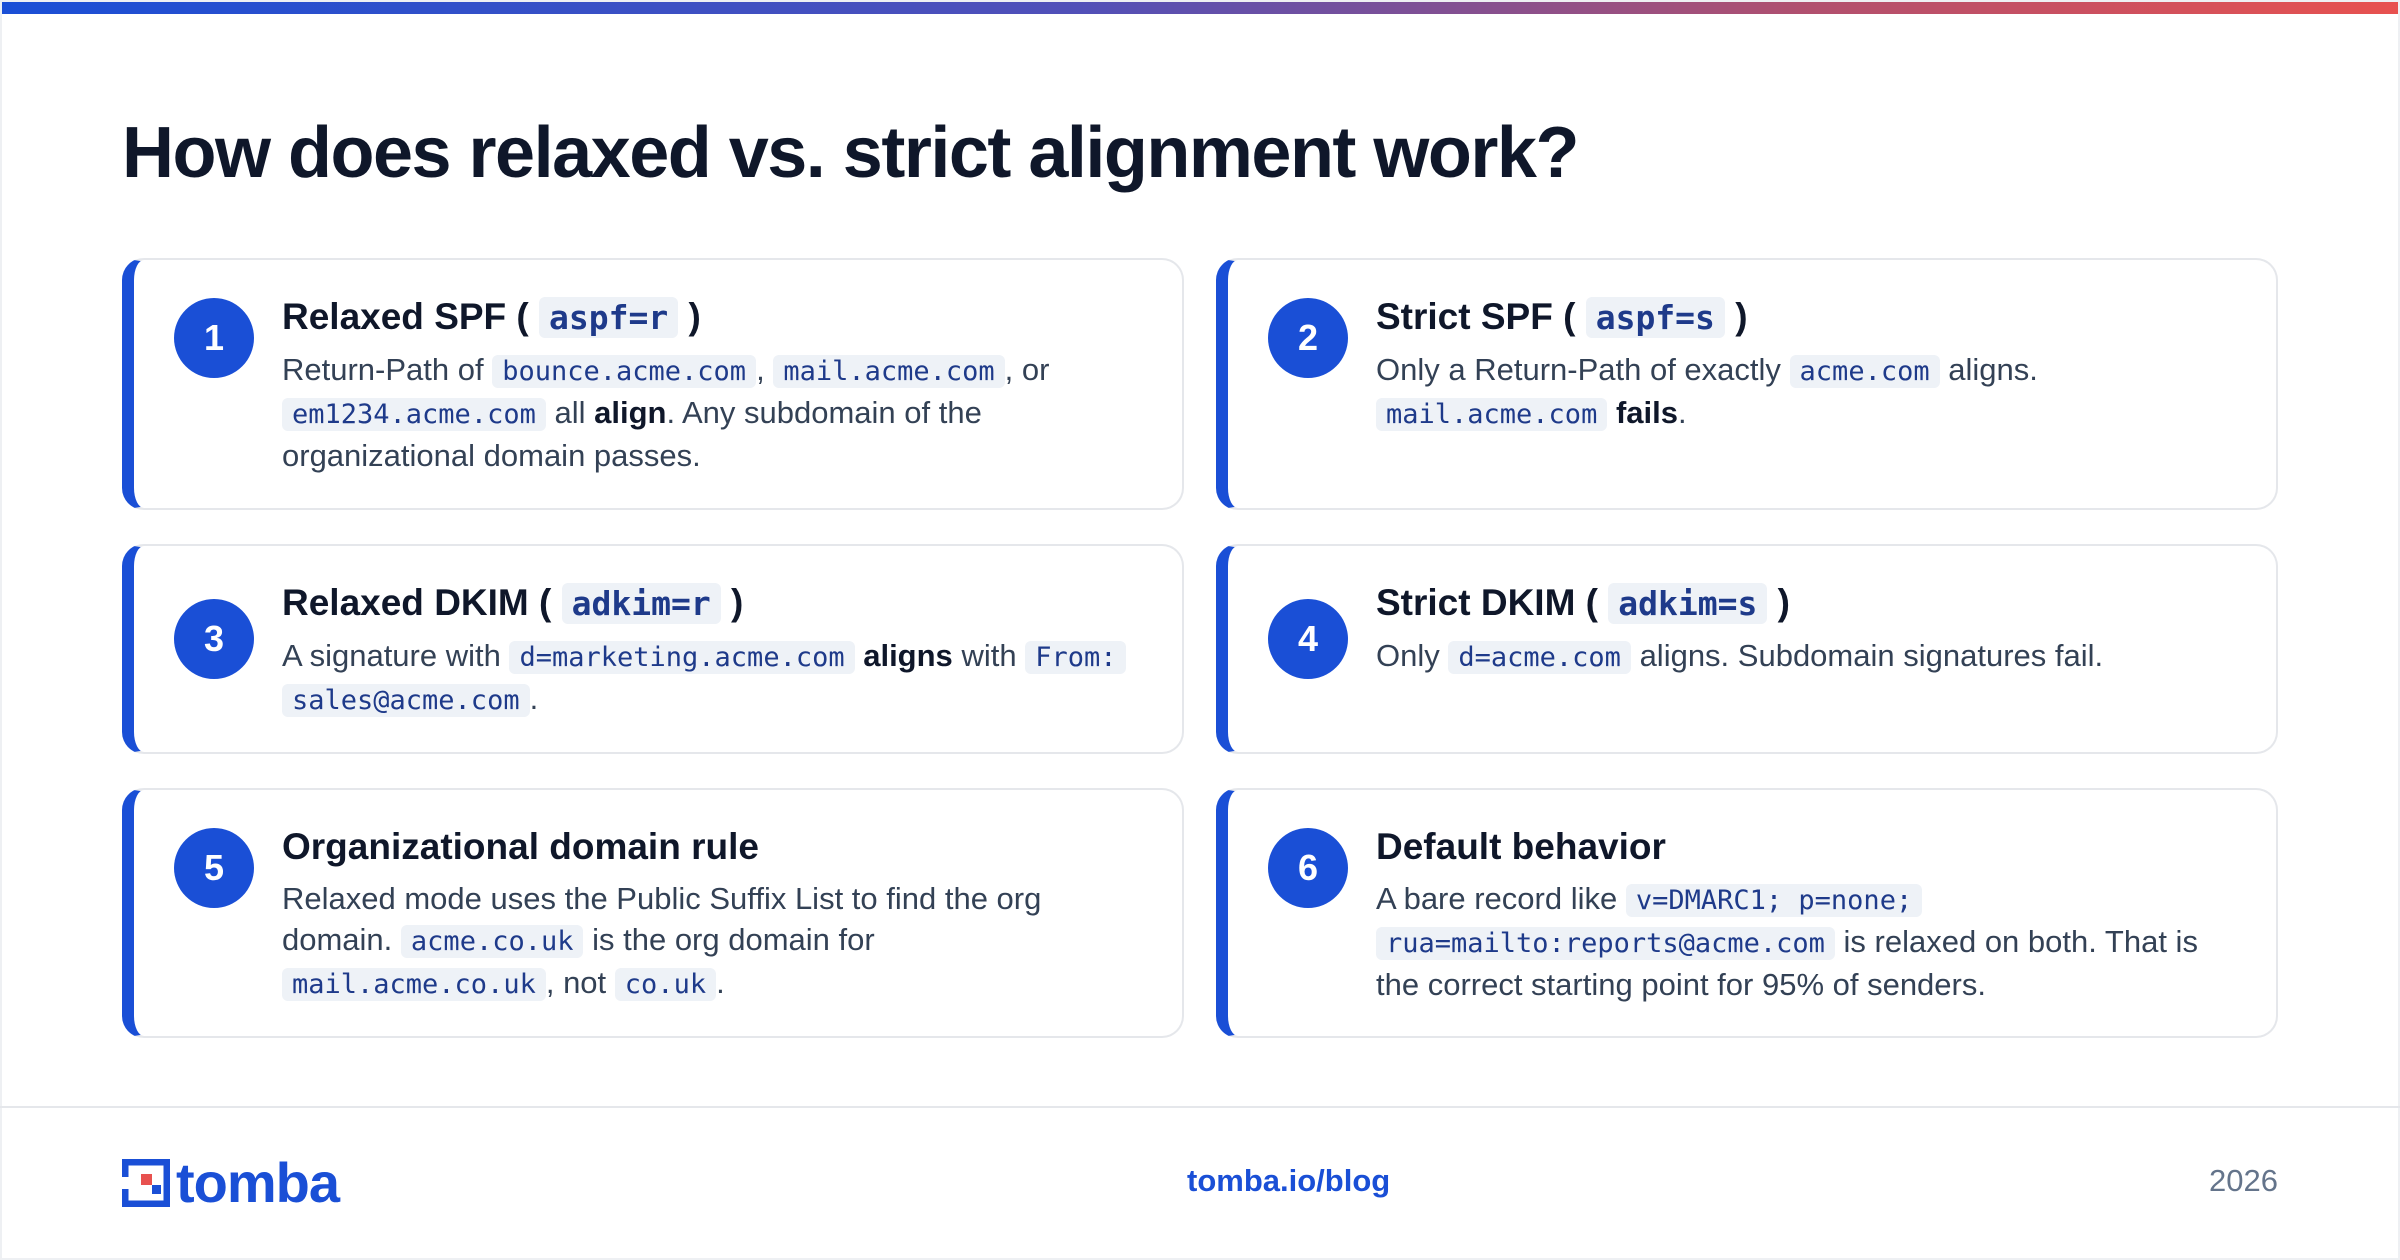  I want to click on text-fragment: A signature with, so click(391, 655).